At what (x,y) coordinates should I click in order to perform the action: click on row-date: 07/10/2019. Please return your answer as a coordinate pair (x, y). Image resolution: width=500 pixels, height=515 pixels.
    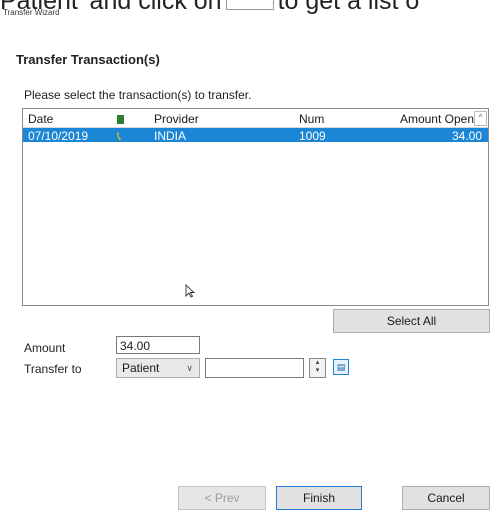
    Looking at the image, I should click on (58, 136).